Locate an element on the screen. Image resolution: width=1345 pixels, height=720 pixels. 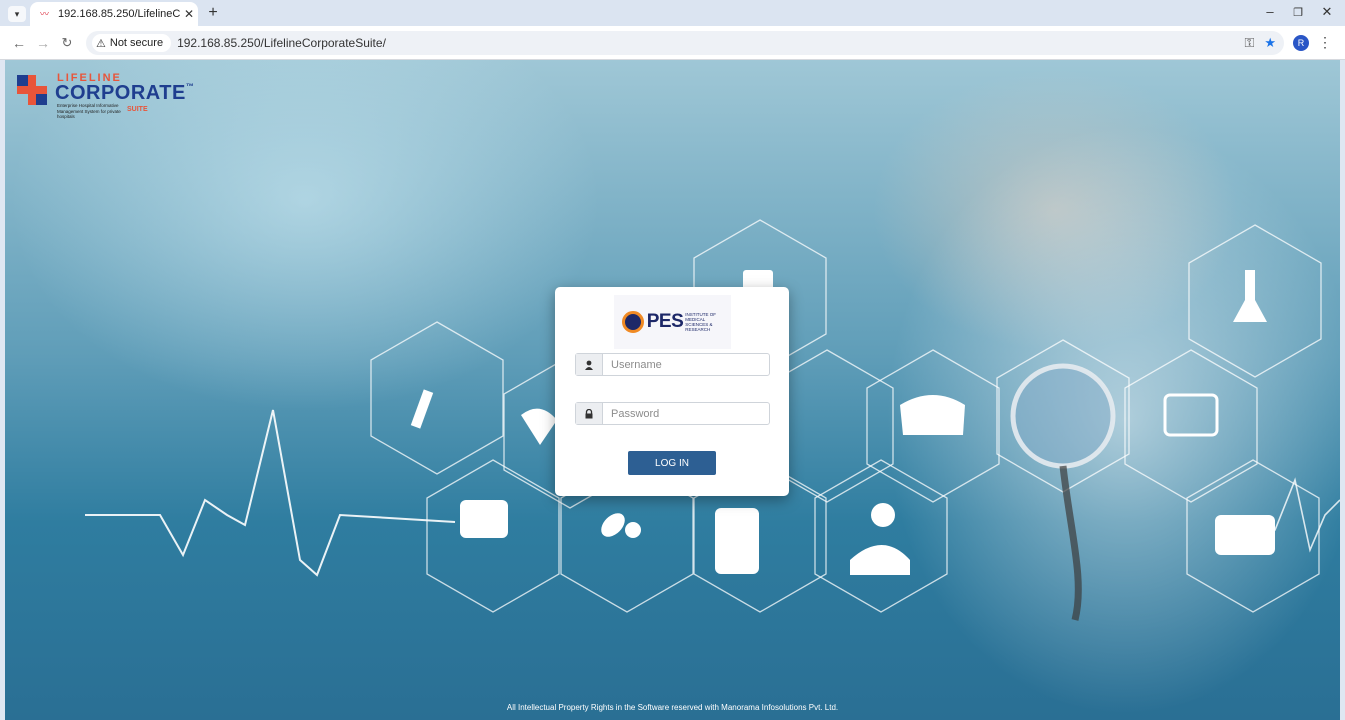
browser-tab: 〰 192.168.85.250/LifelineCorpora ✕ is located at coordinates (114, 14).